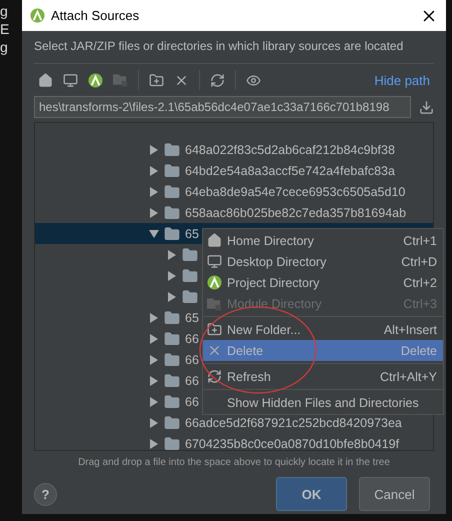 The width and height of the screenshot is (452, 521). I want to click on description-text: Select JAR/ZIP files or directories in which library sources are located, so click(218, 46).